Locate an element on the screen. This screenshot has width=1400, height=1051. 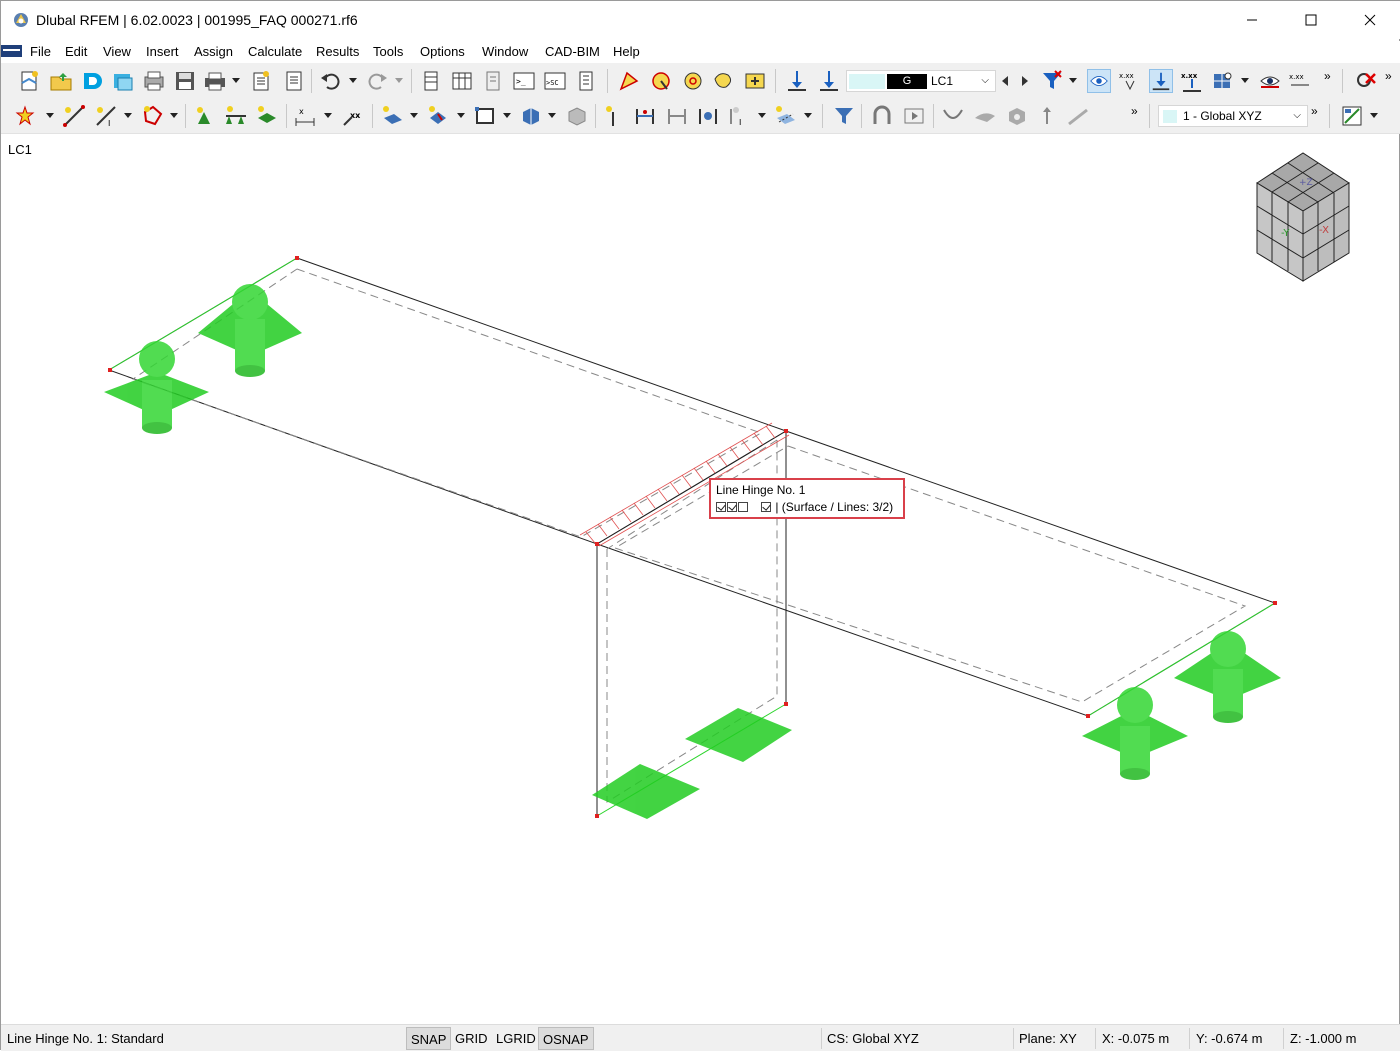
magnet-icon is located at coordinates (882, 116).